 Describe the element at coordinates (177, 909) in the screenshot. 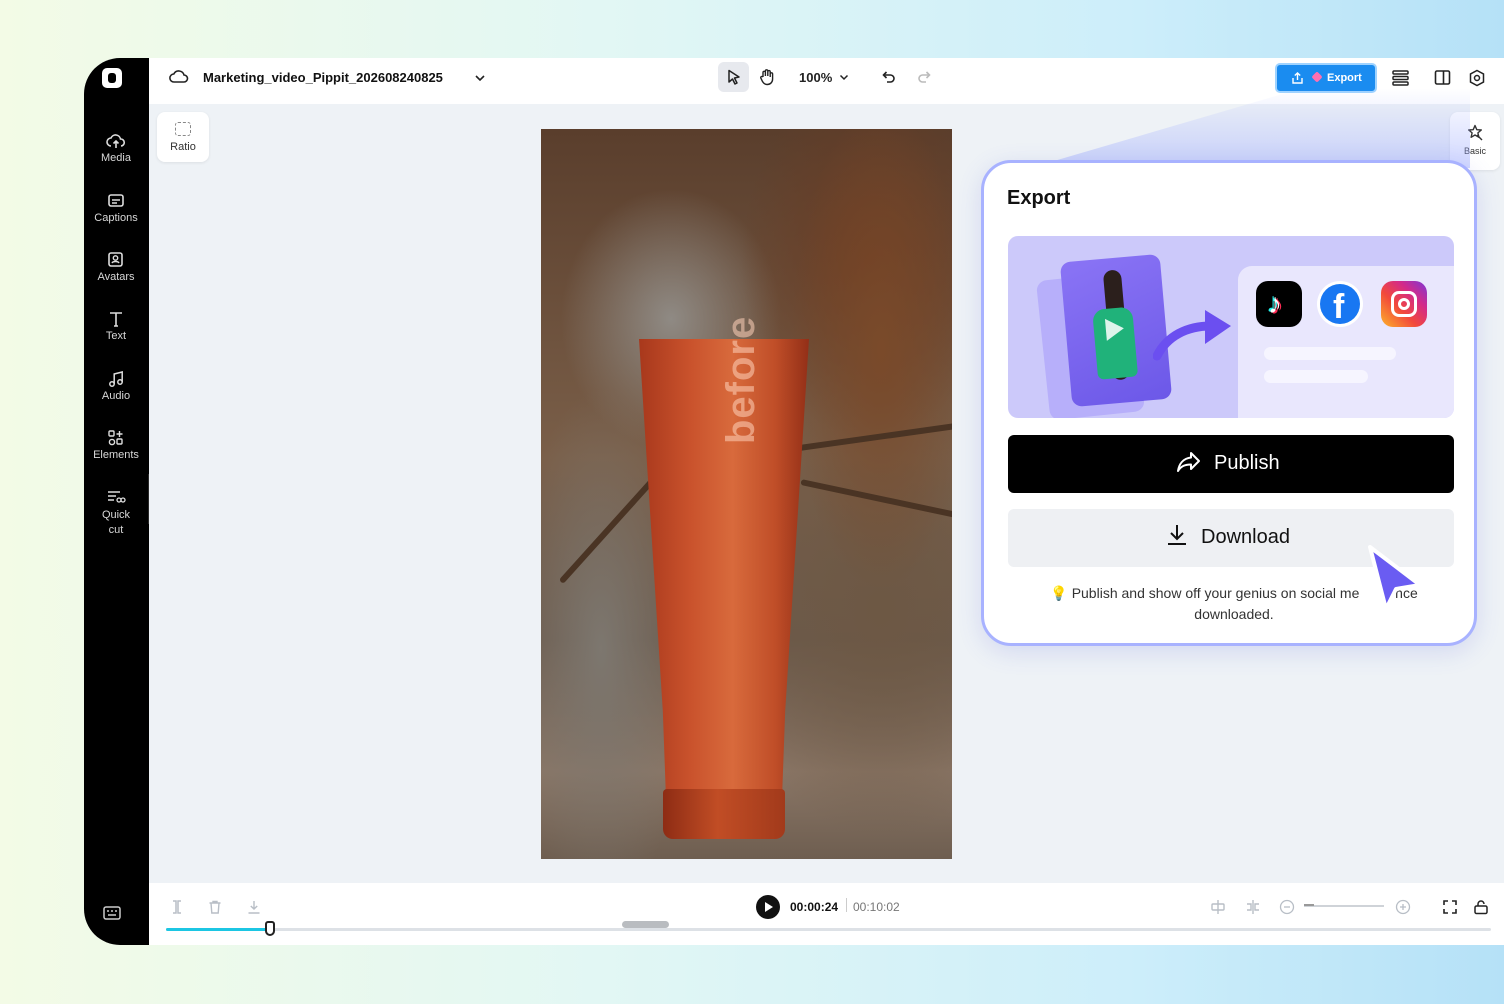

I see `split-clip-icon` at that location.